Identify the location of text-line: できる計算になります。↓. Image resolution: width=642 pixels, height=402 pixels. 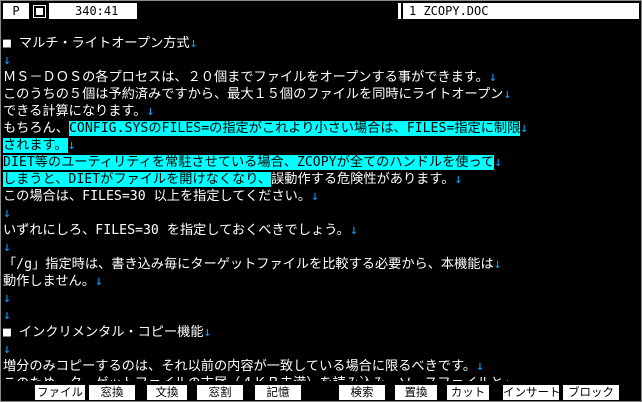
(78, 111).